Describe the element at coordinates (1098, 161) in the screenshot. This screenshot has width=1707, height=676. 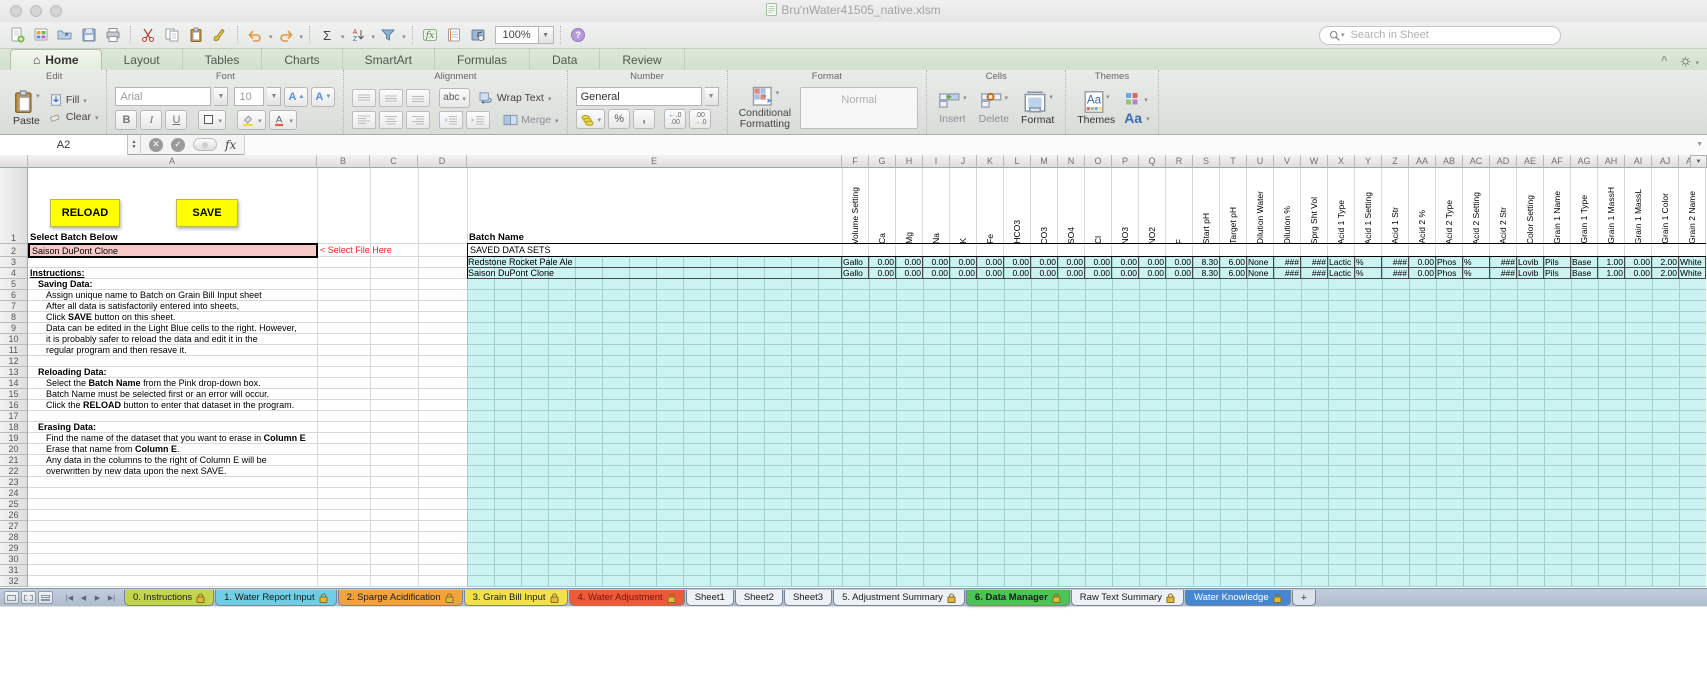
I see `column-header-O: O` at that location.